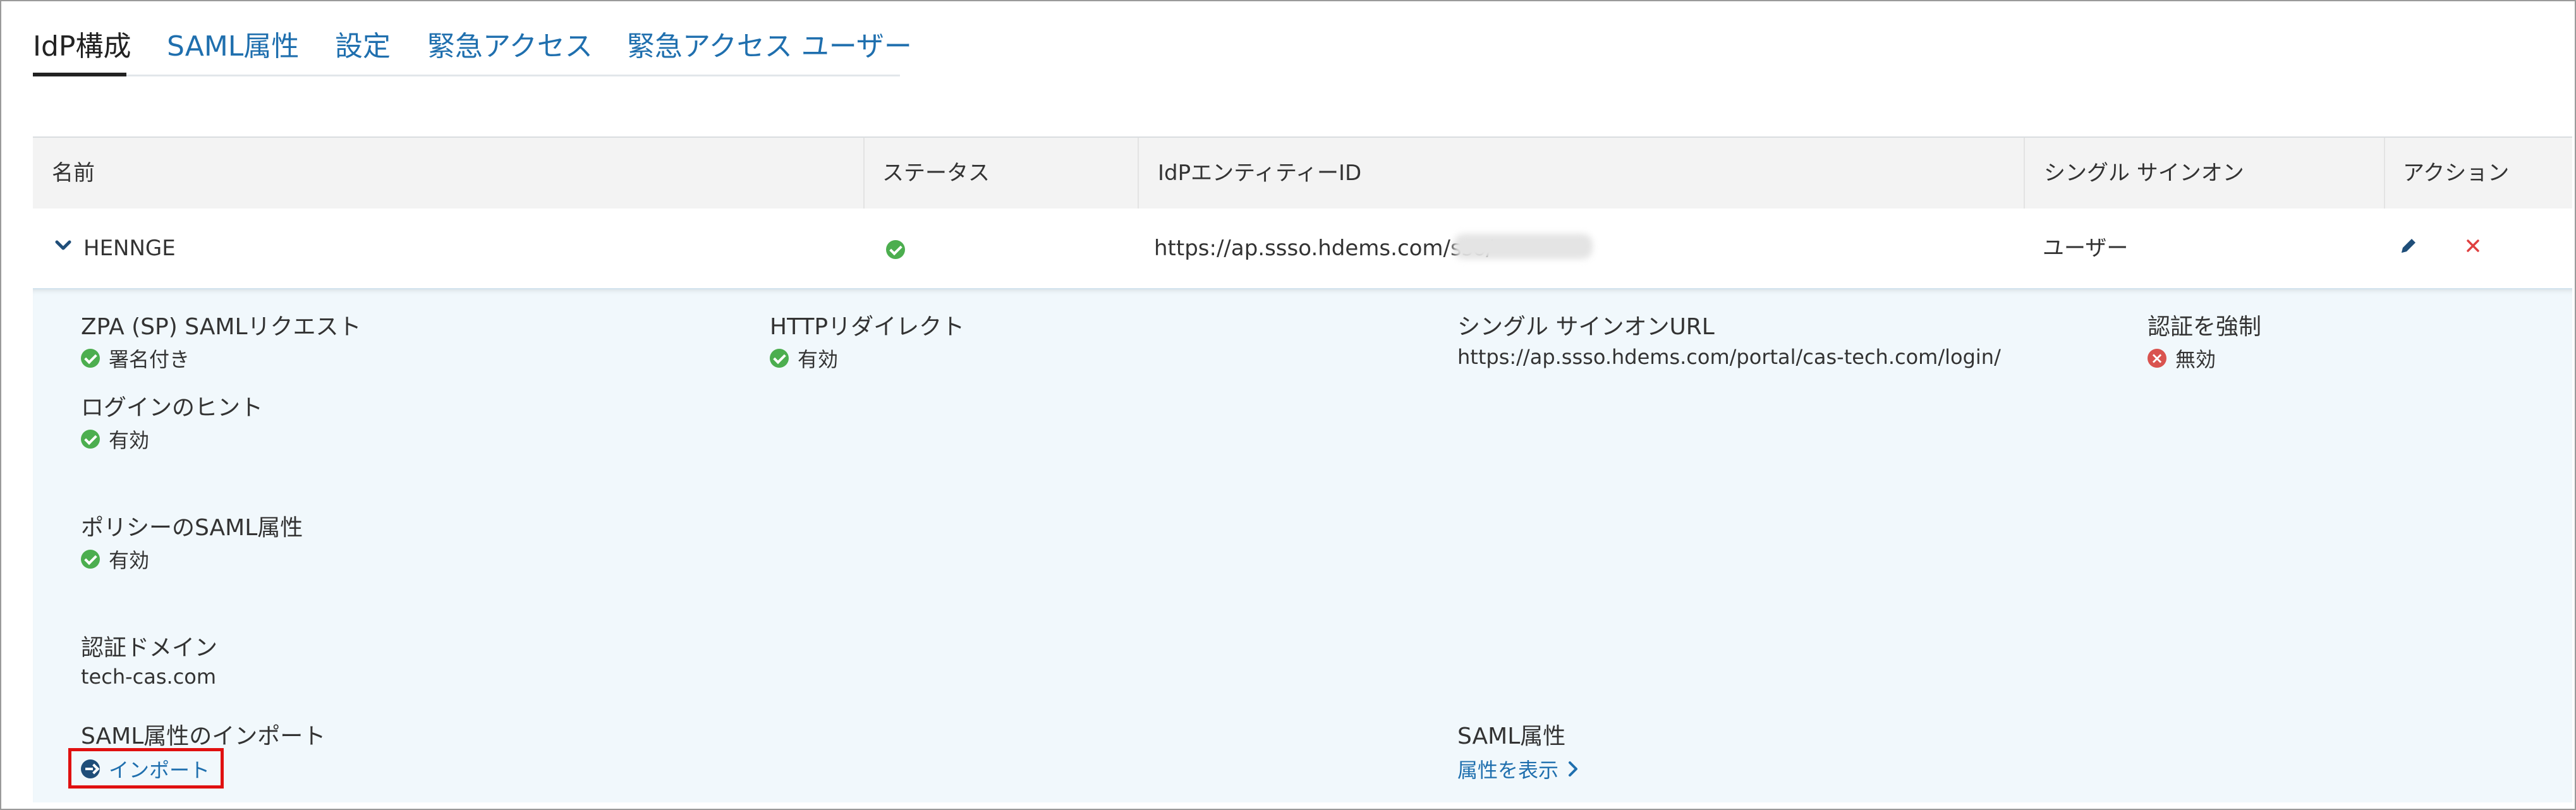 This screenshot has height=810, width=2576. Describe the element at coordinates (145, 768) in the screenshot. I see `import-link: インポート` at that location.